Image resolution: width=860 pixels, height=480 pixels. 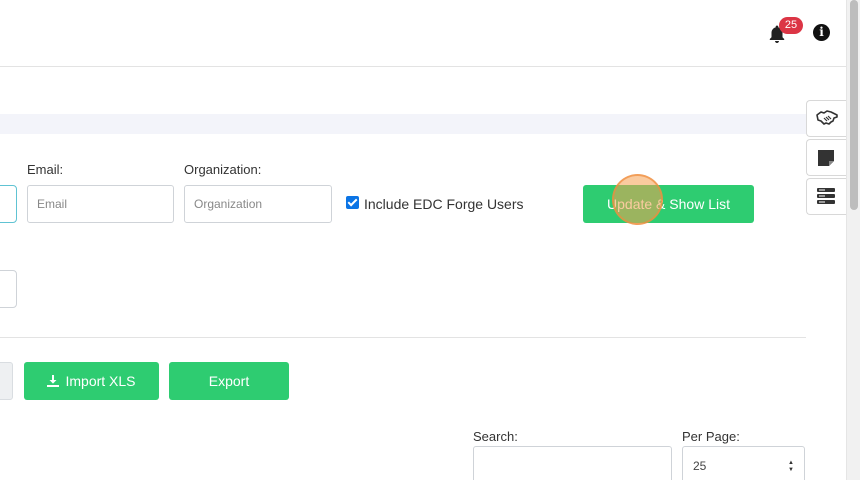 I want to click on import-xls-button: Import XLS, so click(x=91, y=381).